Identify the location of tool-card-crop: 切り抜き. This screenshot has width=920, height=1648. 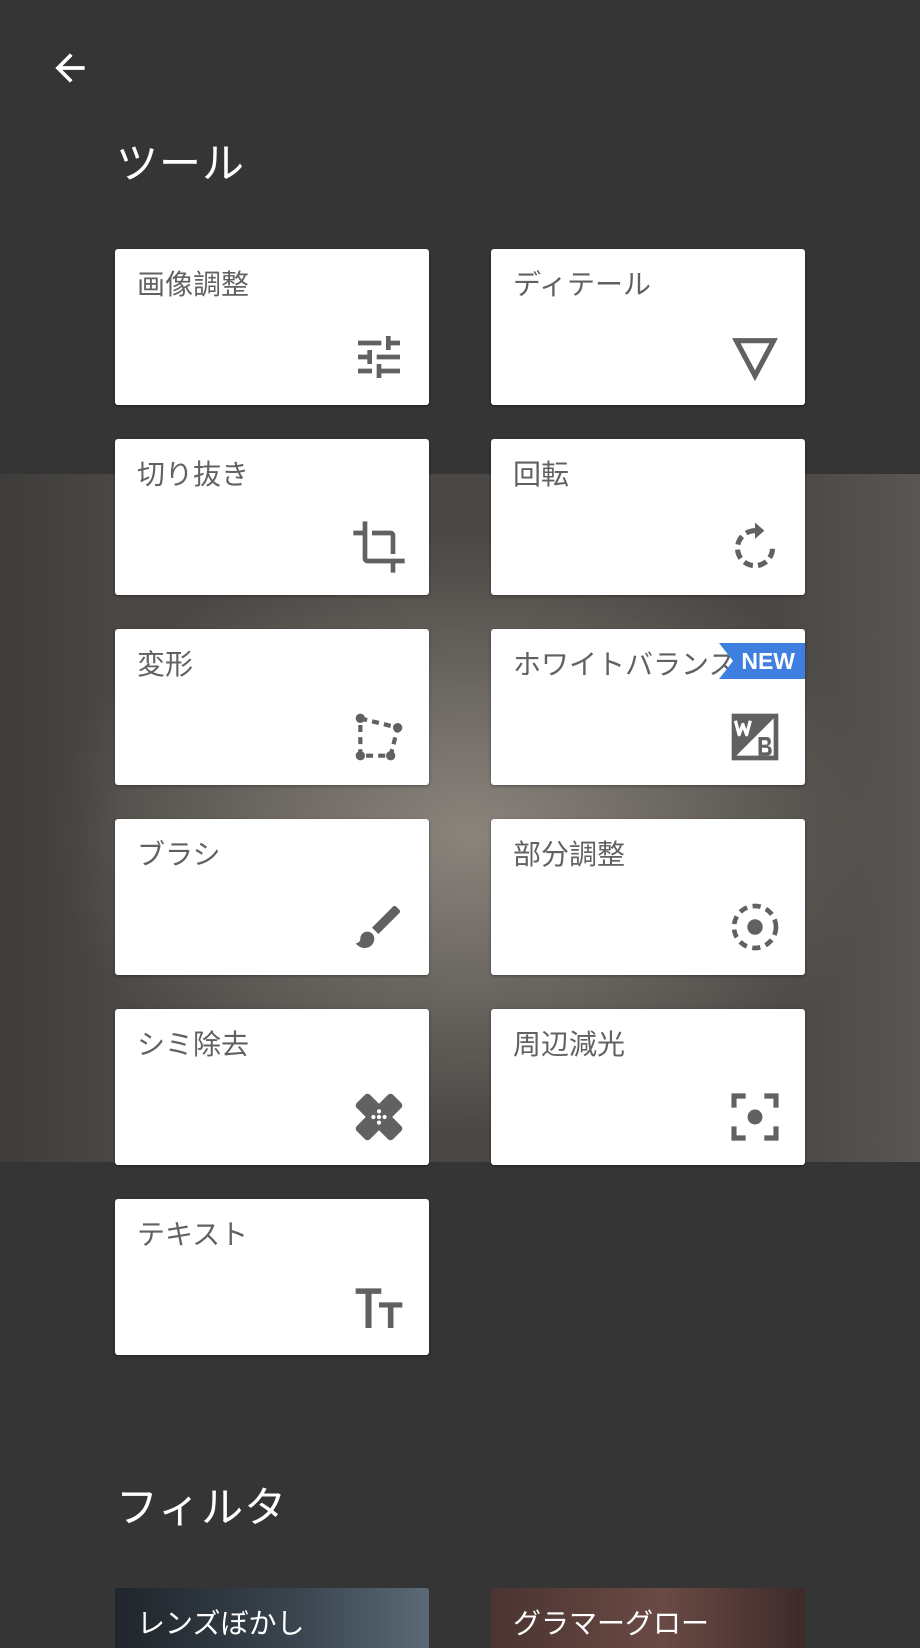
(272, 517).